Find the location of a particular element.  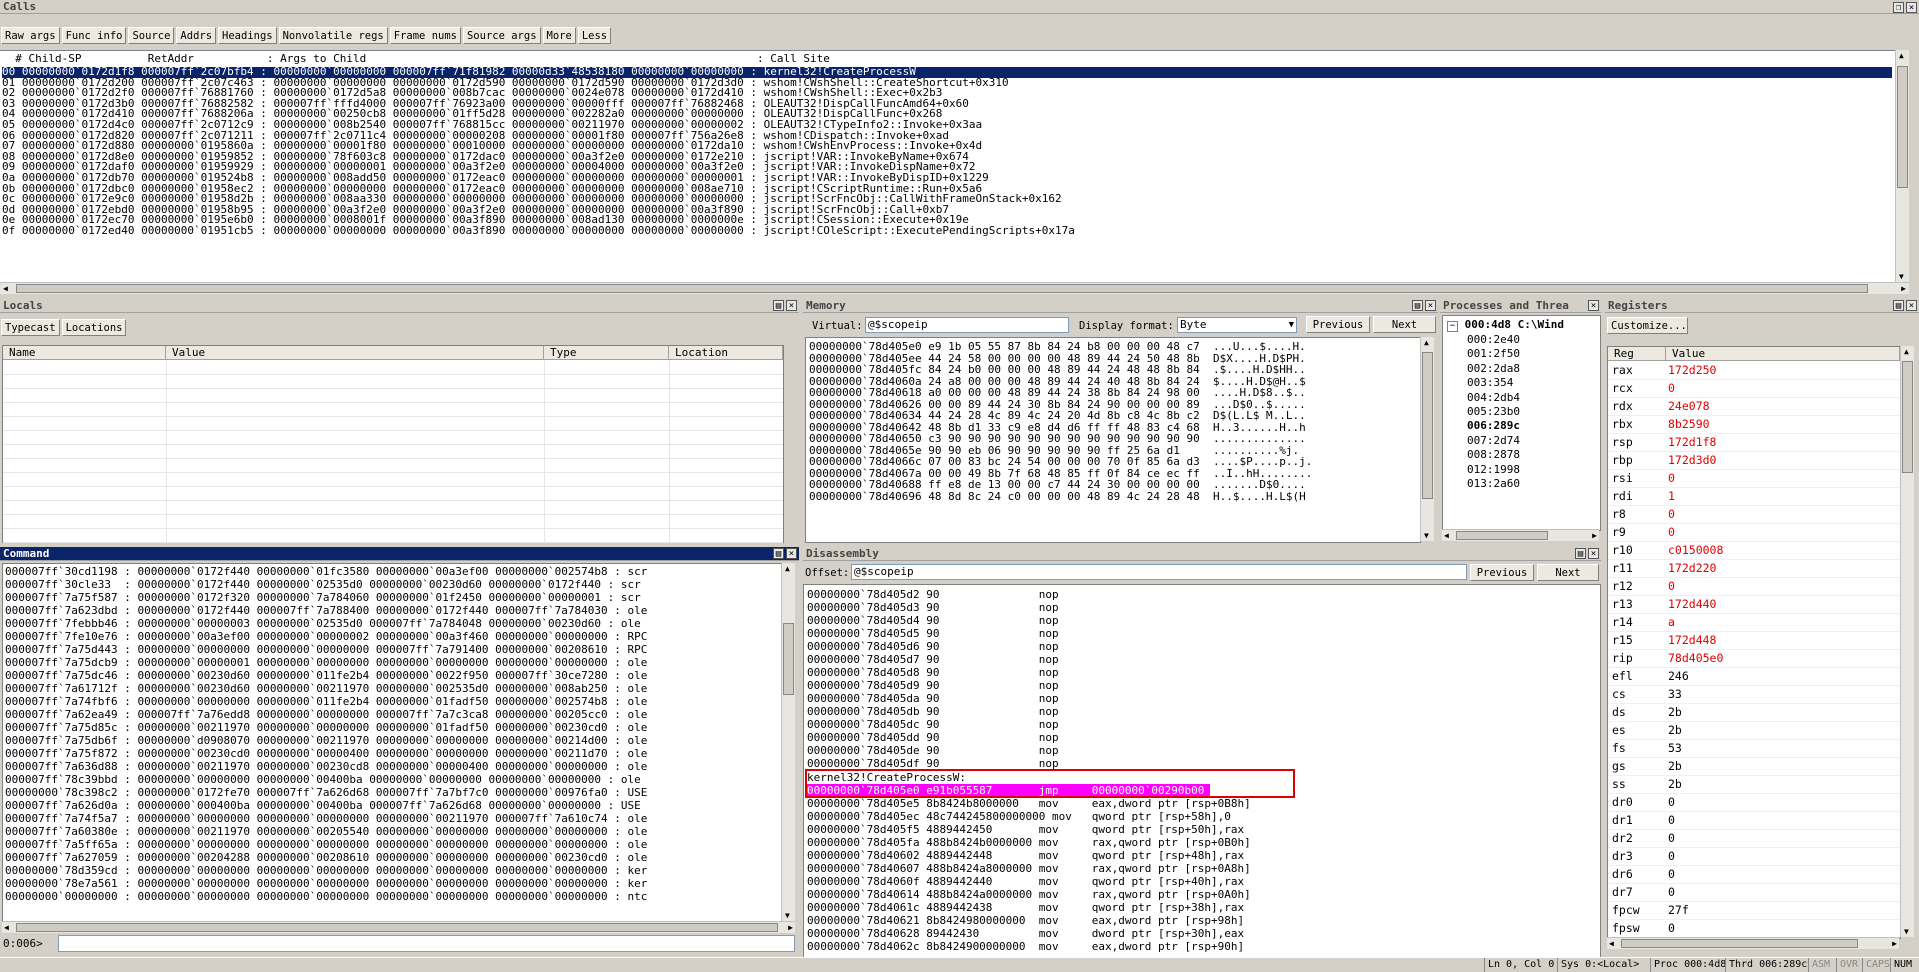

thread-item: 013:2a60 is located at coordinates (1493, 484).